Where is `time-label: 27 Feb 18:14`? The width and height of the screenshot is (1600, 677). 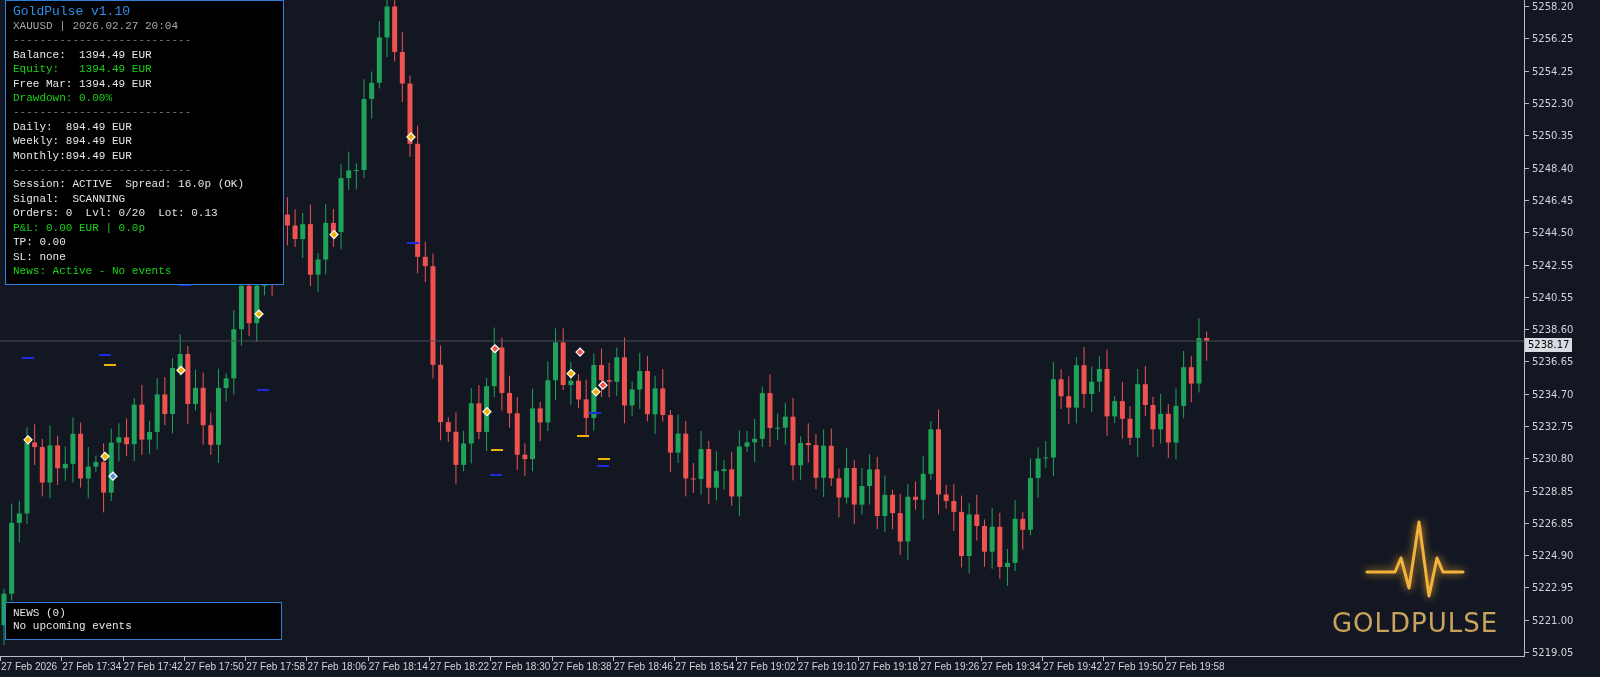
time-label: 27 Feb 18:14 is located at coordinates (398, 666).